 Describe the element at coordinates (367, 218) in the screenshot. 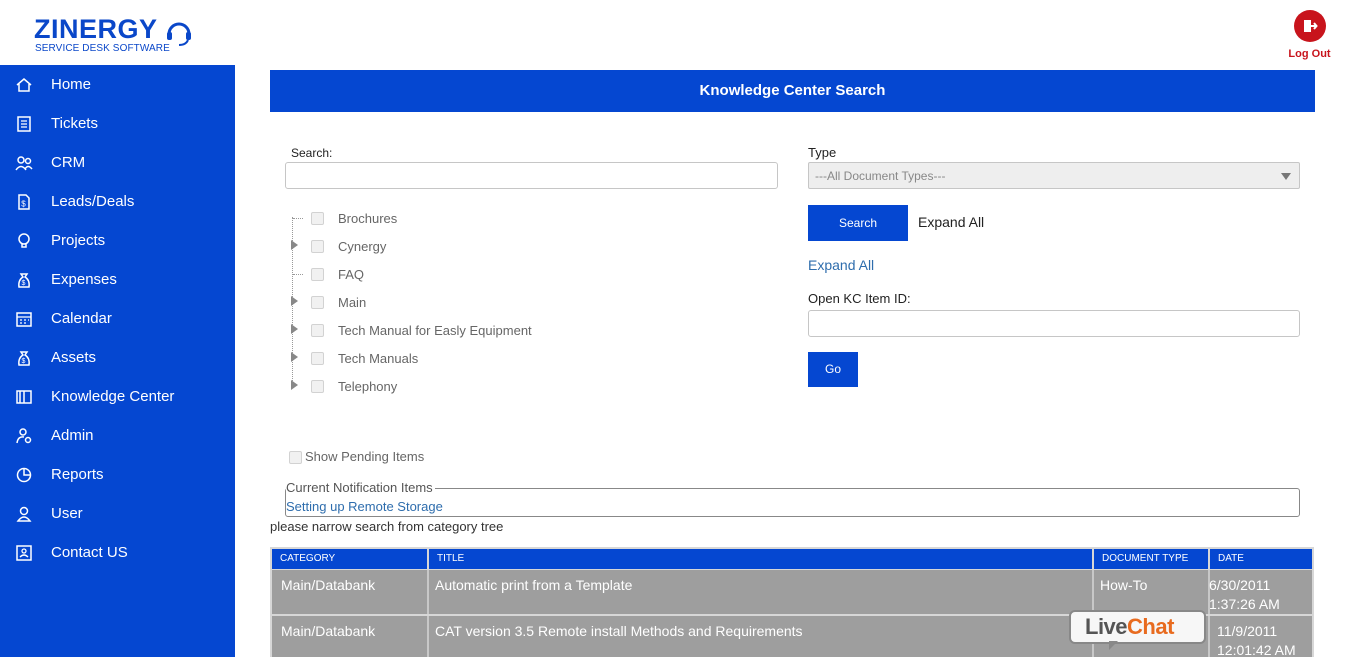

I see `tree-item-label: Brochures` at that location.